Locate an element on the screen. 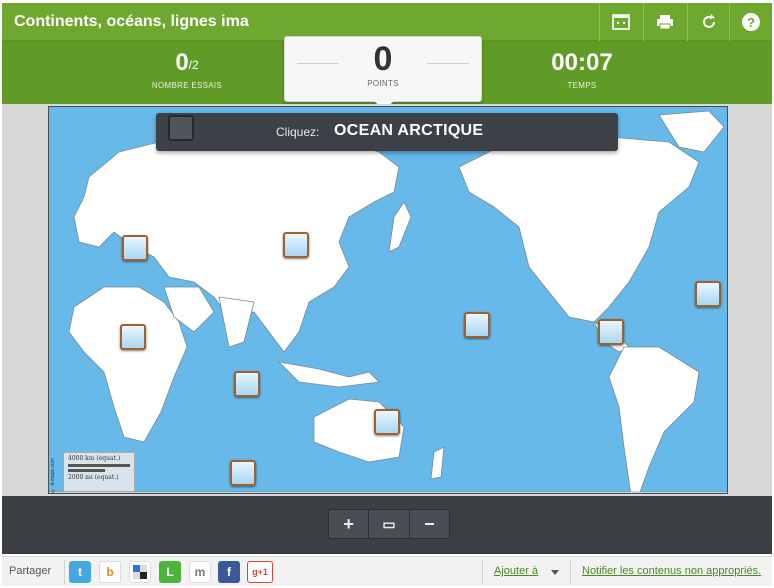  attempts-label: NOMBRE ESSAIS is located at coordinates (187, 85).